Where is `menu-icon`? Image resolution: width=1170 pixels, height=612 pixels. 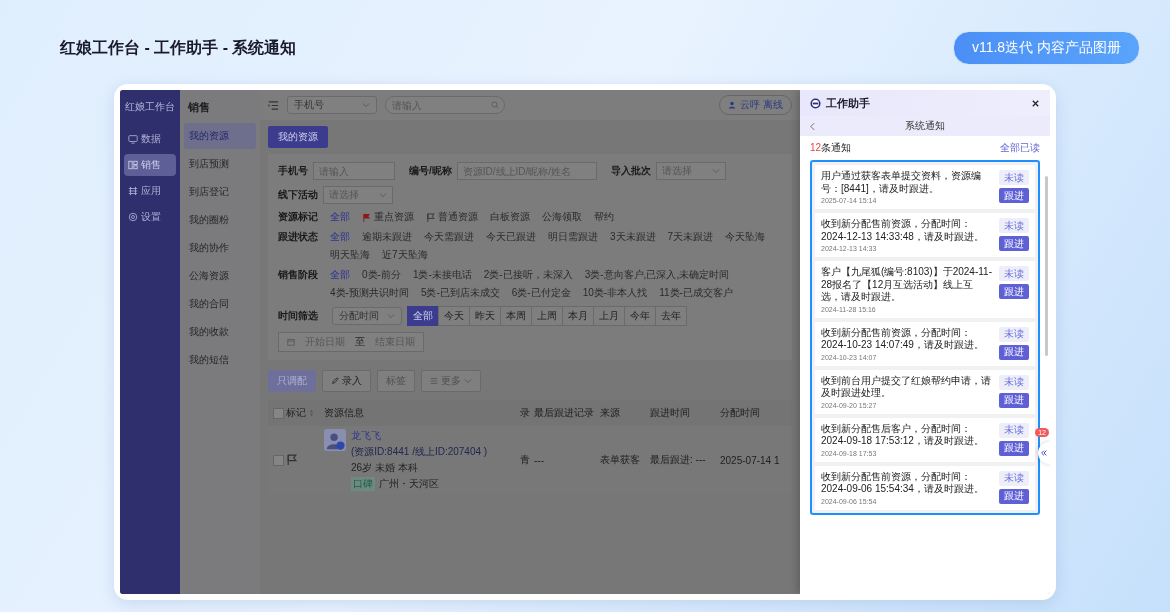 menu-icon is located at coordinates (273, 105).